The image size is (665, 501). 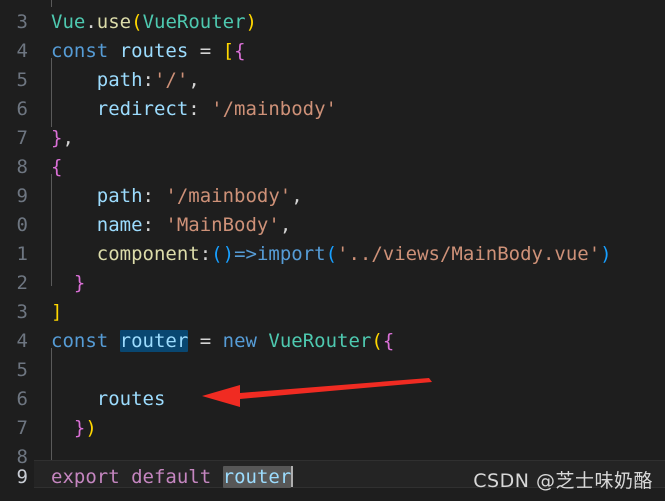 What do you see at coordinates (245, 254) in the screenshot?
I see `token-arrow-fn: =>` at bounding box center [245, 254].